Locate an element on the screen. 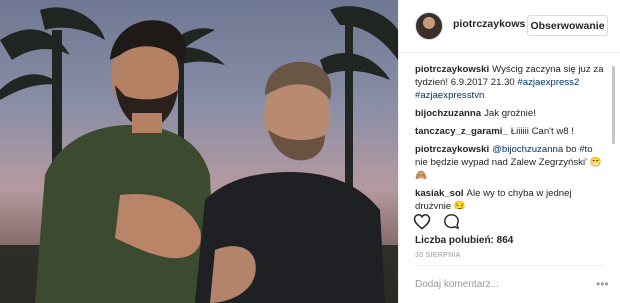  divider is located at coordinates (510, 265).